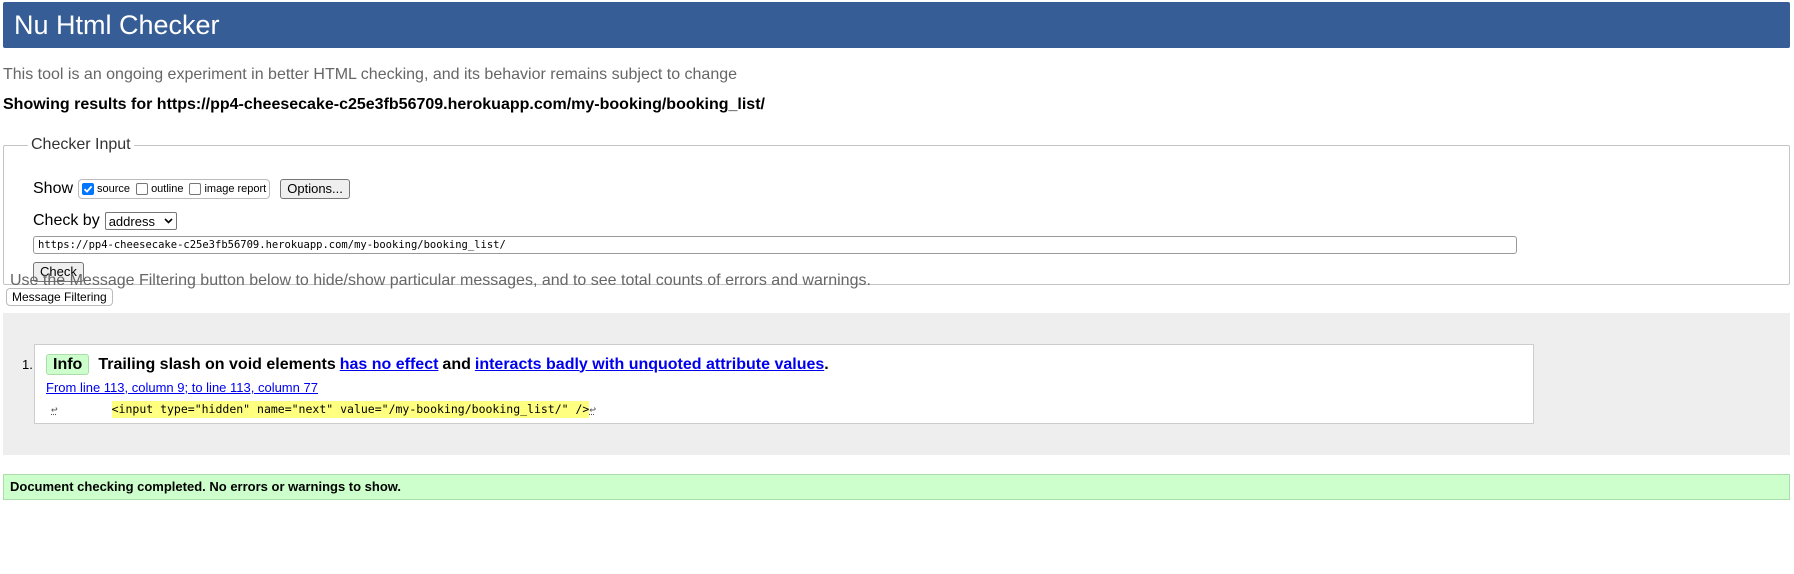 This screenshot has height=574, width=1794. What do you see at coordinates (59, 297) in the screenshot?
I see `message-filtering-button: Message Filtering` at bounding box center [59, 297].